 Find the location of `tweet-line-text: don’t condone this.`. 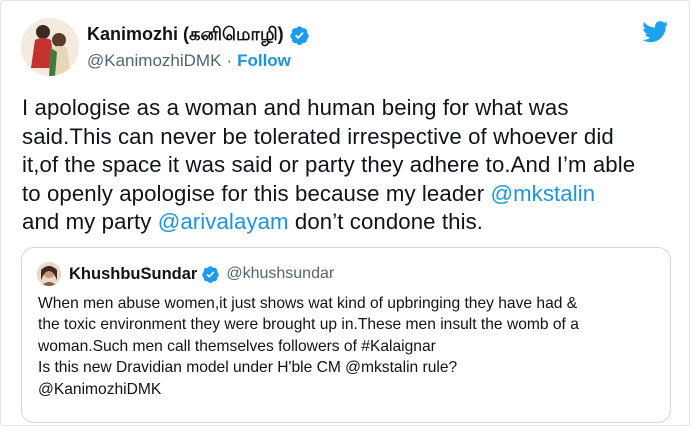

tweet-line-text: don’t condone this. is located at coordinates (386, 222).